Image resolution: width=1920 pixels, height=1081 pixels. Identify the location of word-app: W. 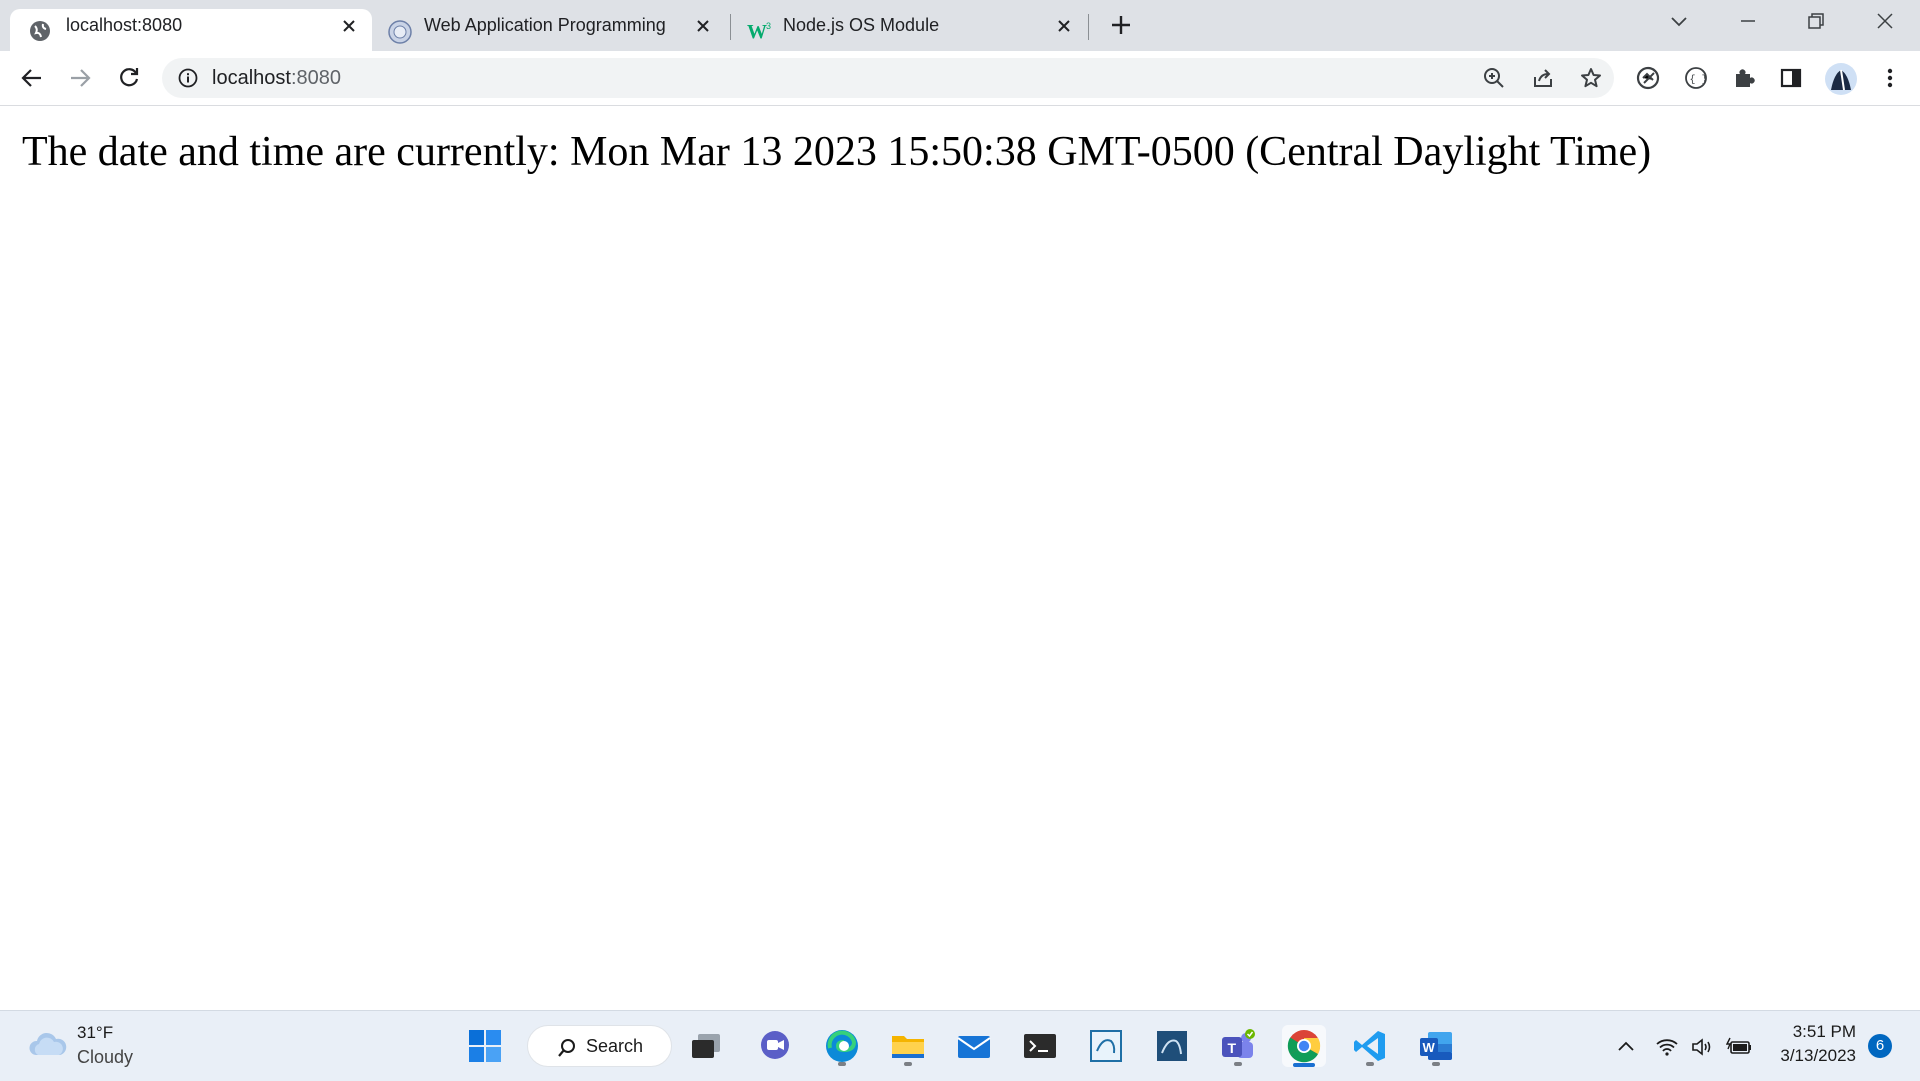
(1436, 1046).